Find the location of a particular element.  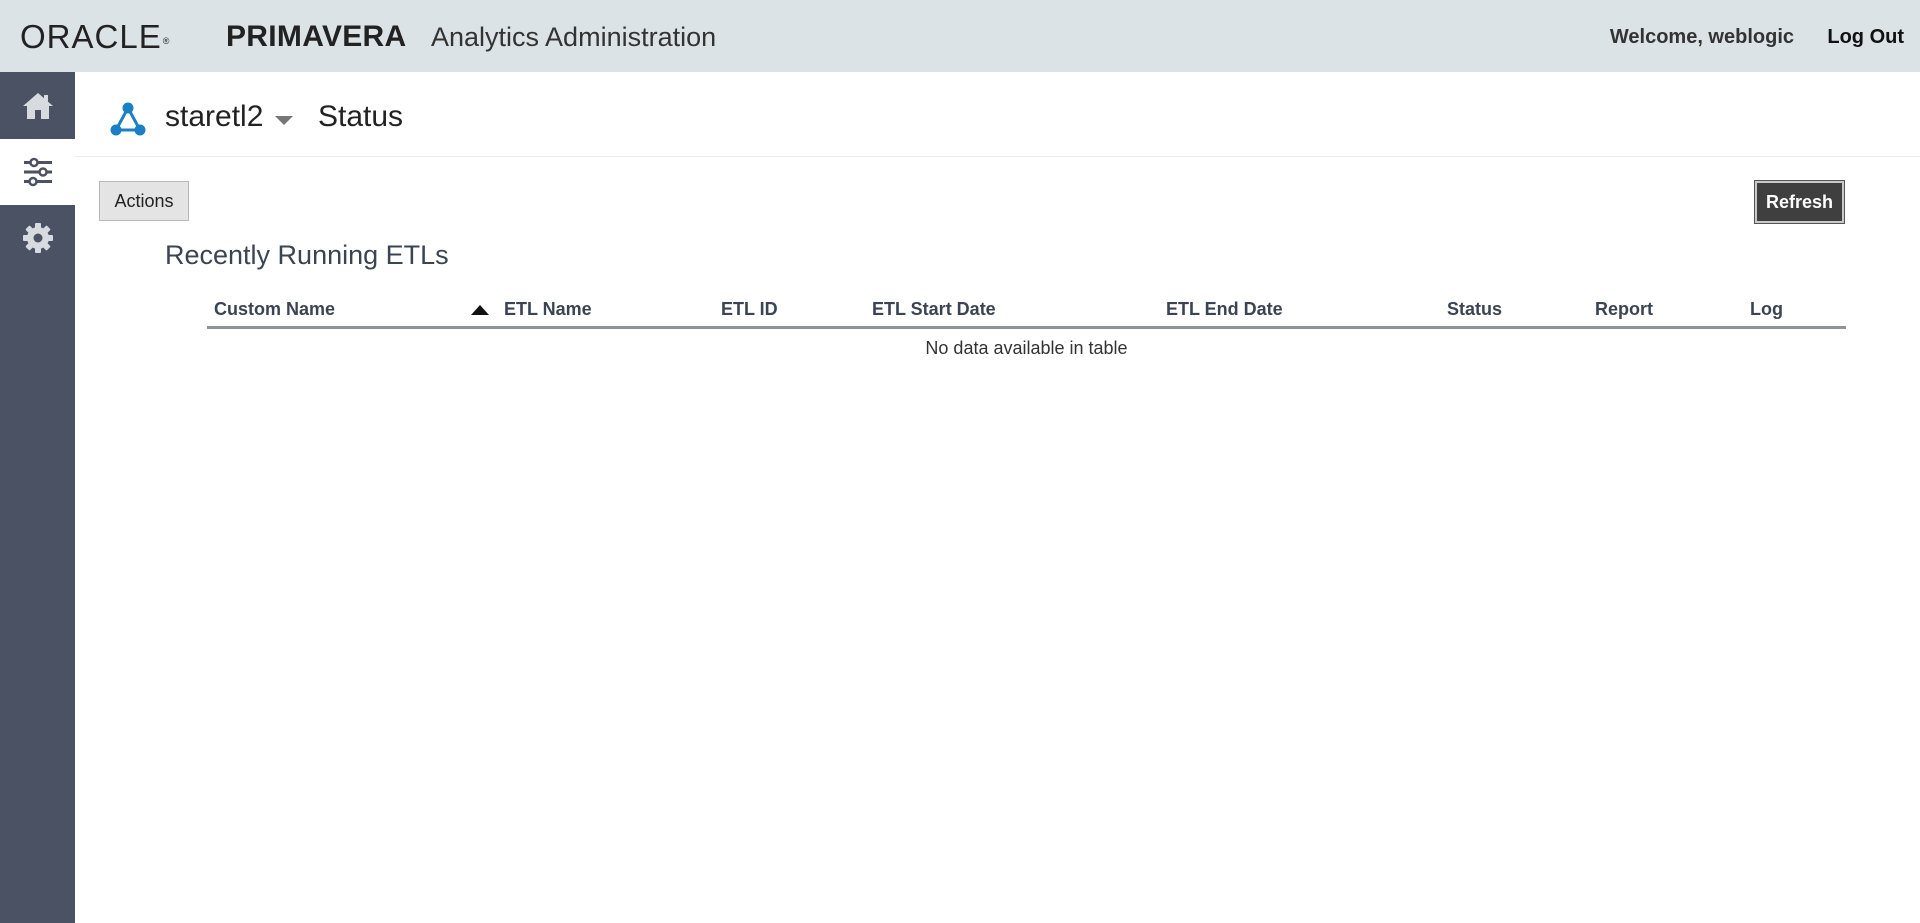

sidebar-item-configuration is located at coordinates (37, 172).